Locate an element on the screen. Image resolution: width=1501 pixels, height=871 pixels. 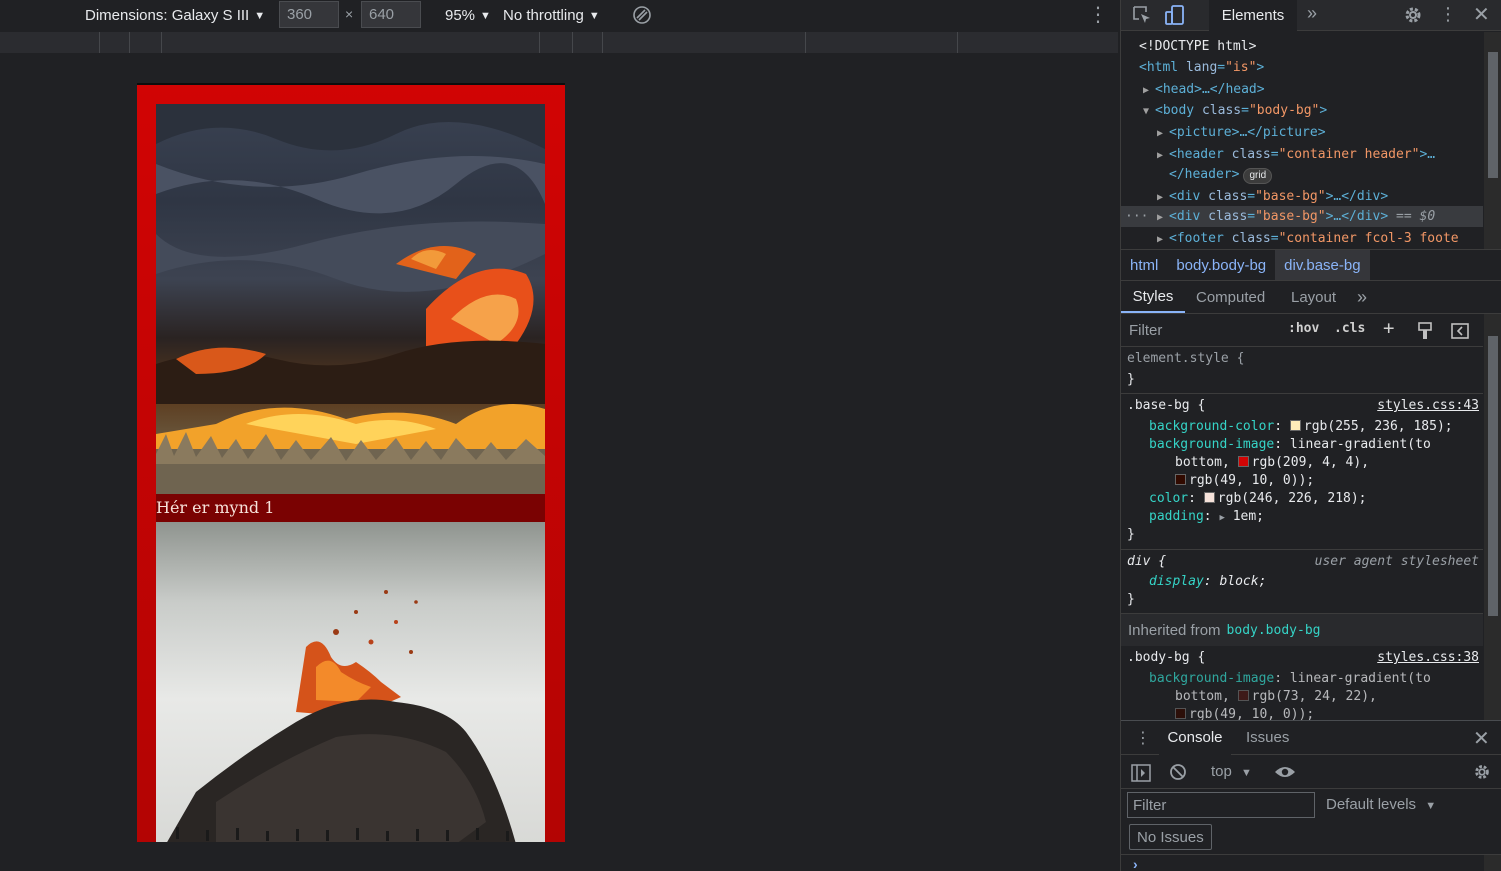
media-query-bar is located at coordinates (559, 42).